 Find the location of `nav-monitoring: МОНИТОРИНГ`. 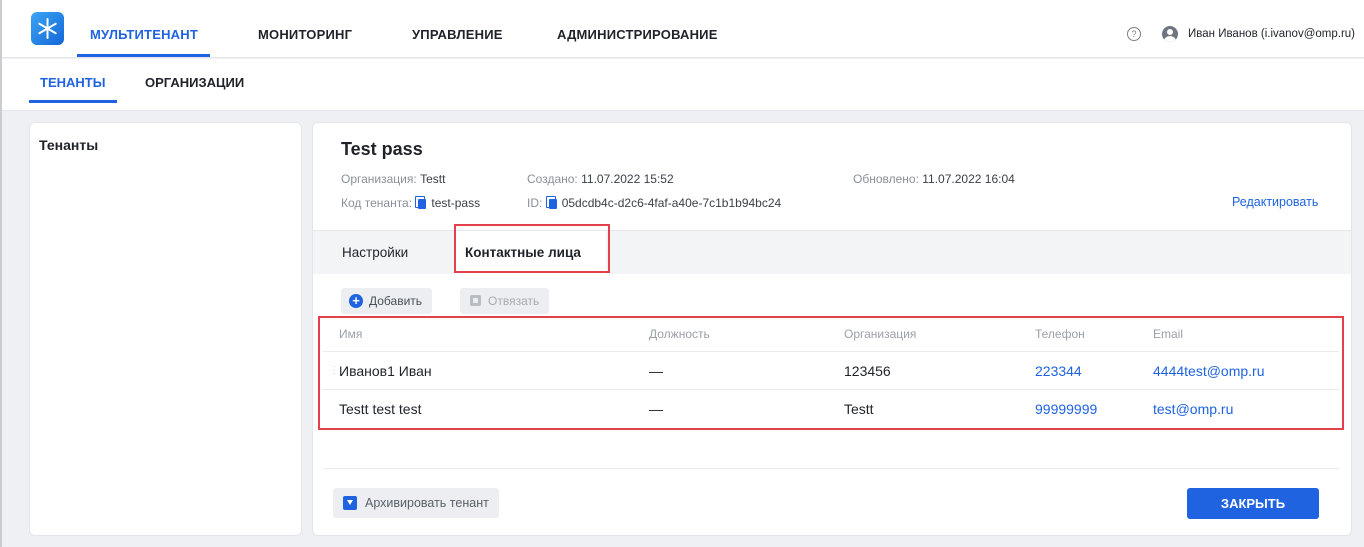

nav-monitoring: МОНИТОРИНГ is located at coordinates (305, 34).